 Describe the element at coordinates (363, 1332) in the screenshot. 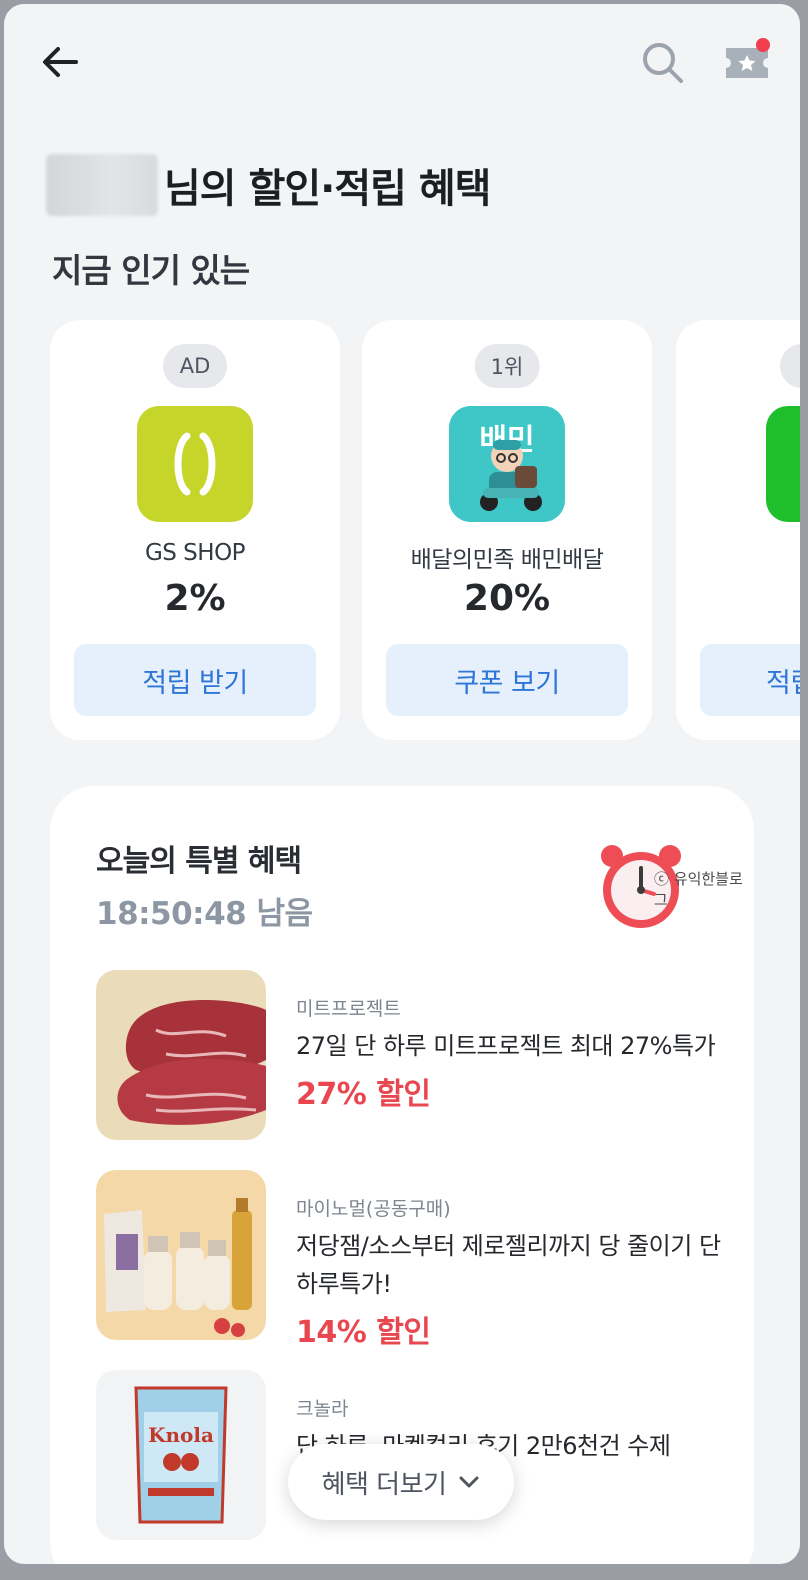

I see `deal-discount: 14% 할인` at that location.